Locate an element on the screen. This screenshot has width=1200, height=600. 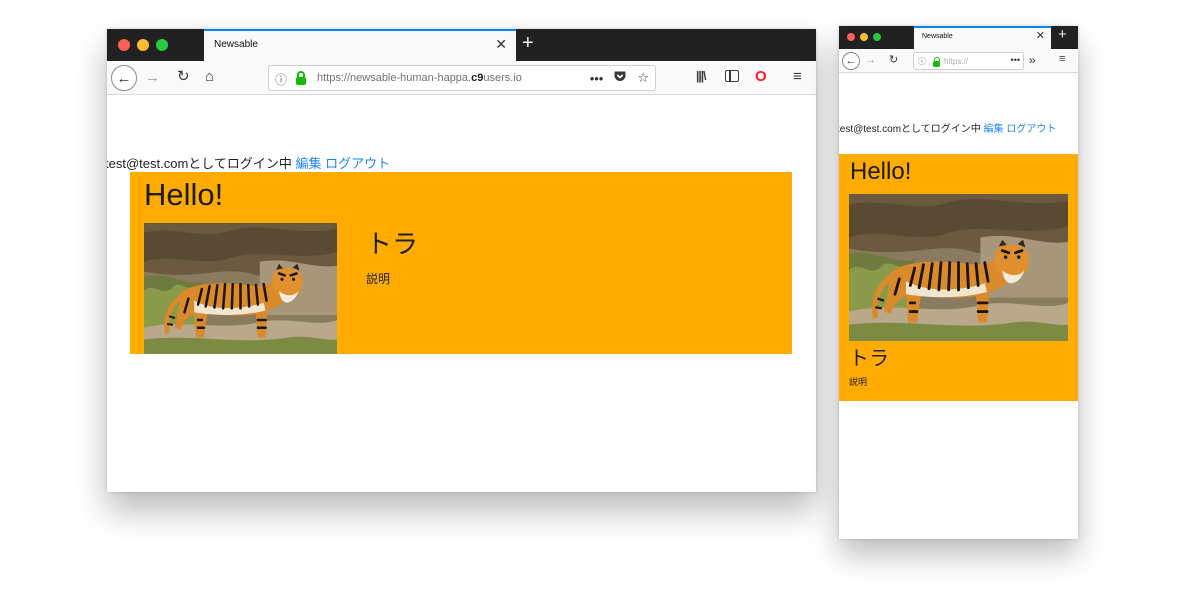
opera-icon: O is located at coordinates (761, 76).